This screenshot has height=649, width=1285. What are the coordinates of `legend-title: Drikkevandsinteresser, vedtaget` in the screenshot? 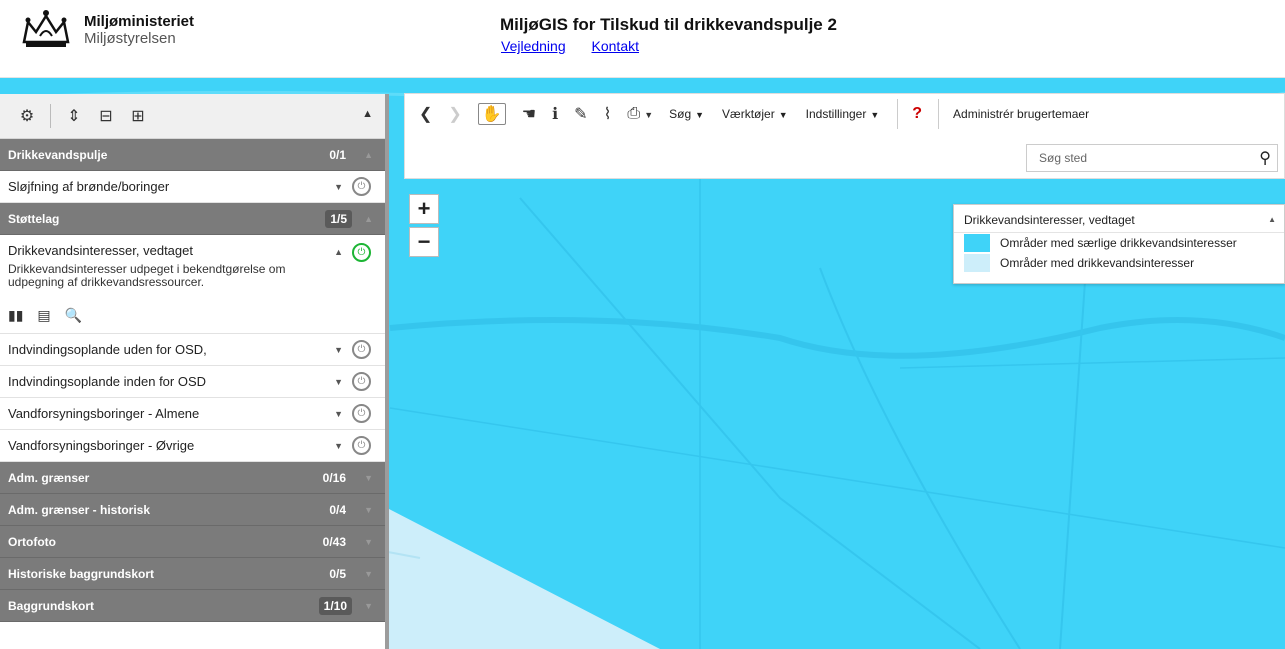 It's located at (1049, 220).